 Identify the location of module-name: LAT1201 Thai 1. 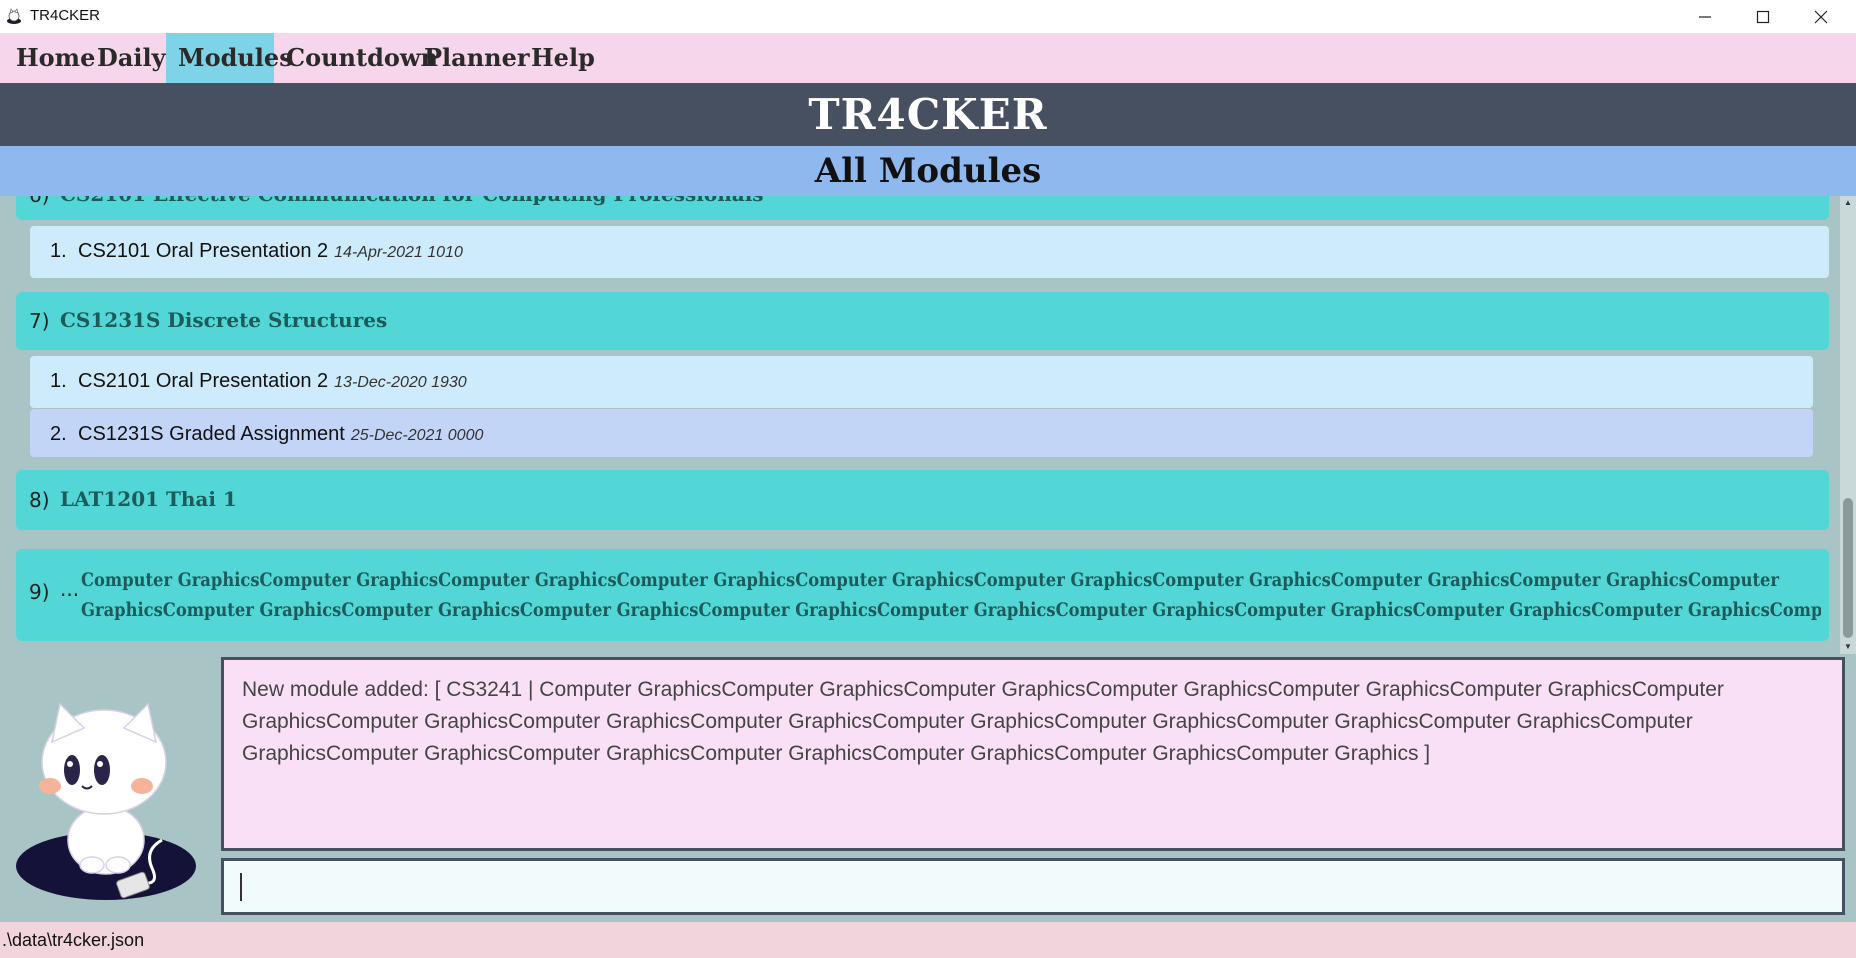
(148, 499).